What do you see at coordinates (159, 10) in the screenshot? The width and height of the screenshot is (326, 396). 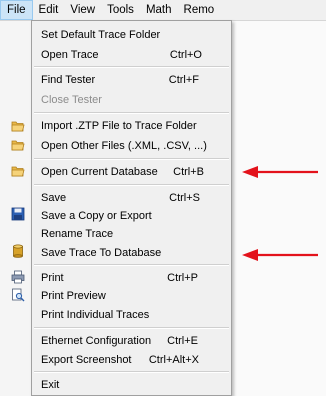 I see `menu-math: Math` at bounding box center [159, 10].